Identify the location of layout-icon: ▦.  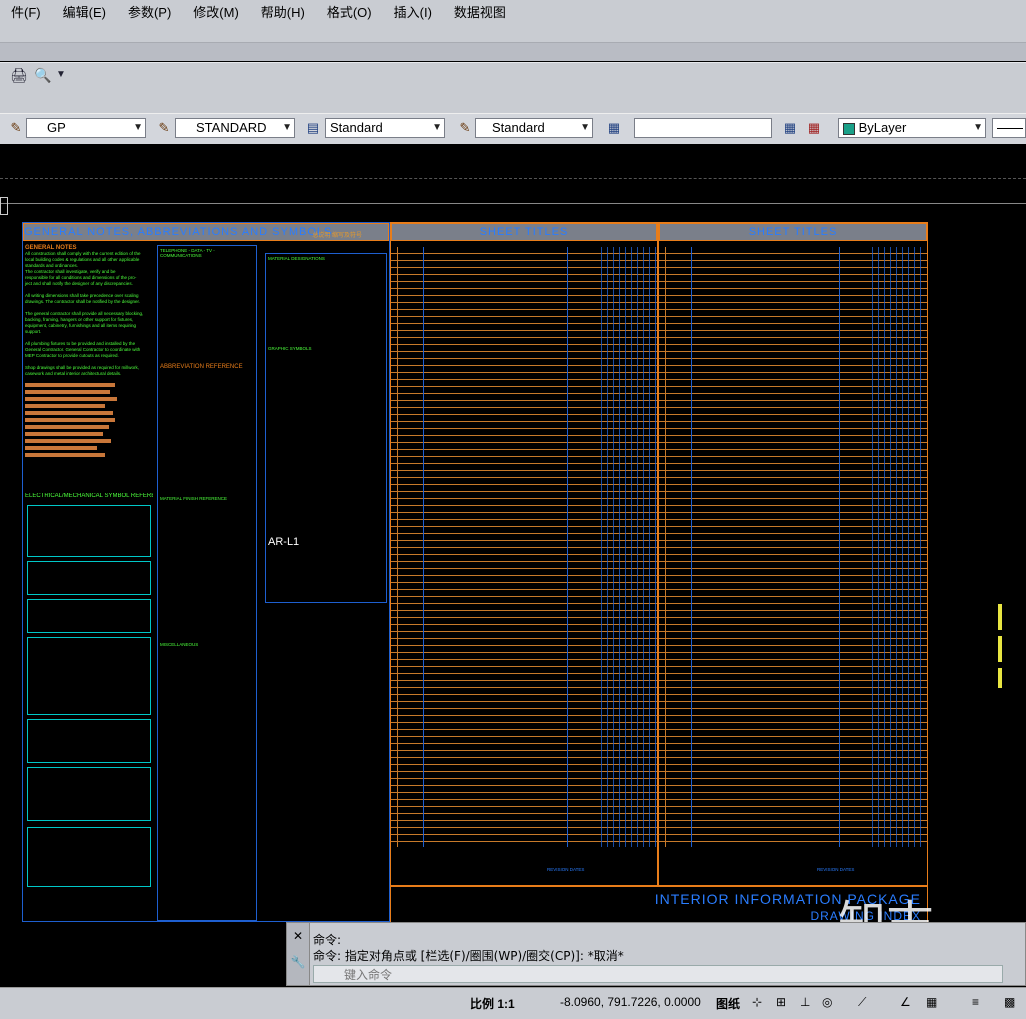
(931, 1002).